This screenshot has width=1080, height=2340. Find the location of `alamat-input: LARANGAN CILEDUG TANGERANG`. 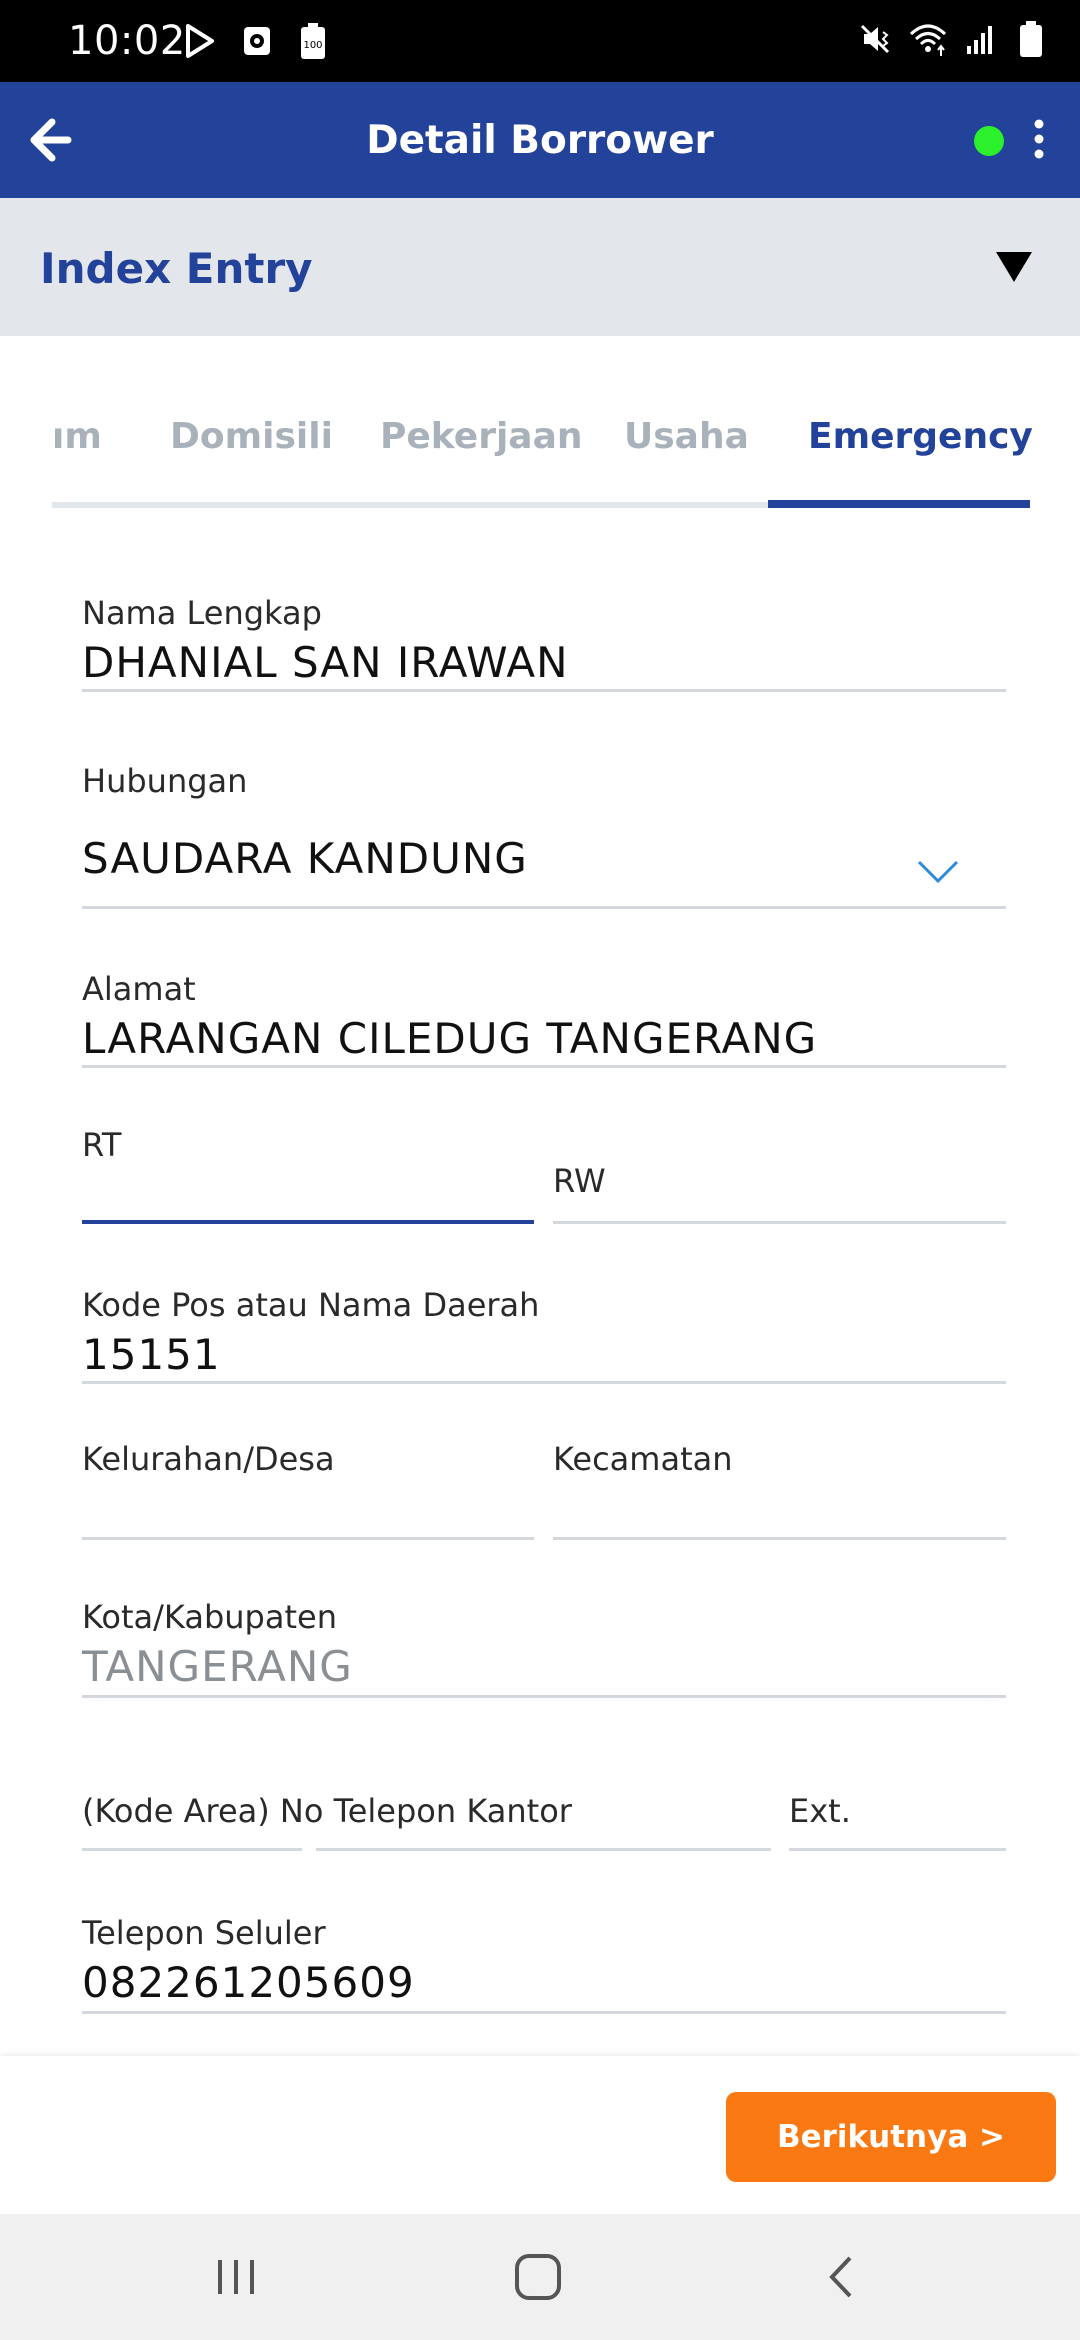

alamat-input: LARANGAN CILEDUG TANGERANG is located at coordinates (449, 1038).